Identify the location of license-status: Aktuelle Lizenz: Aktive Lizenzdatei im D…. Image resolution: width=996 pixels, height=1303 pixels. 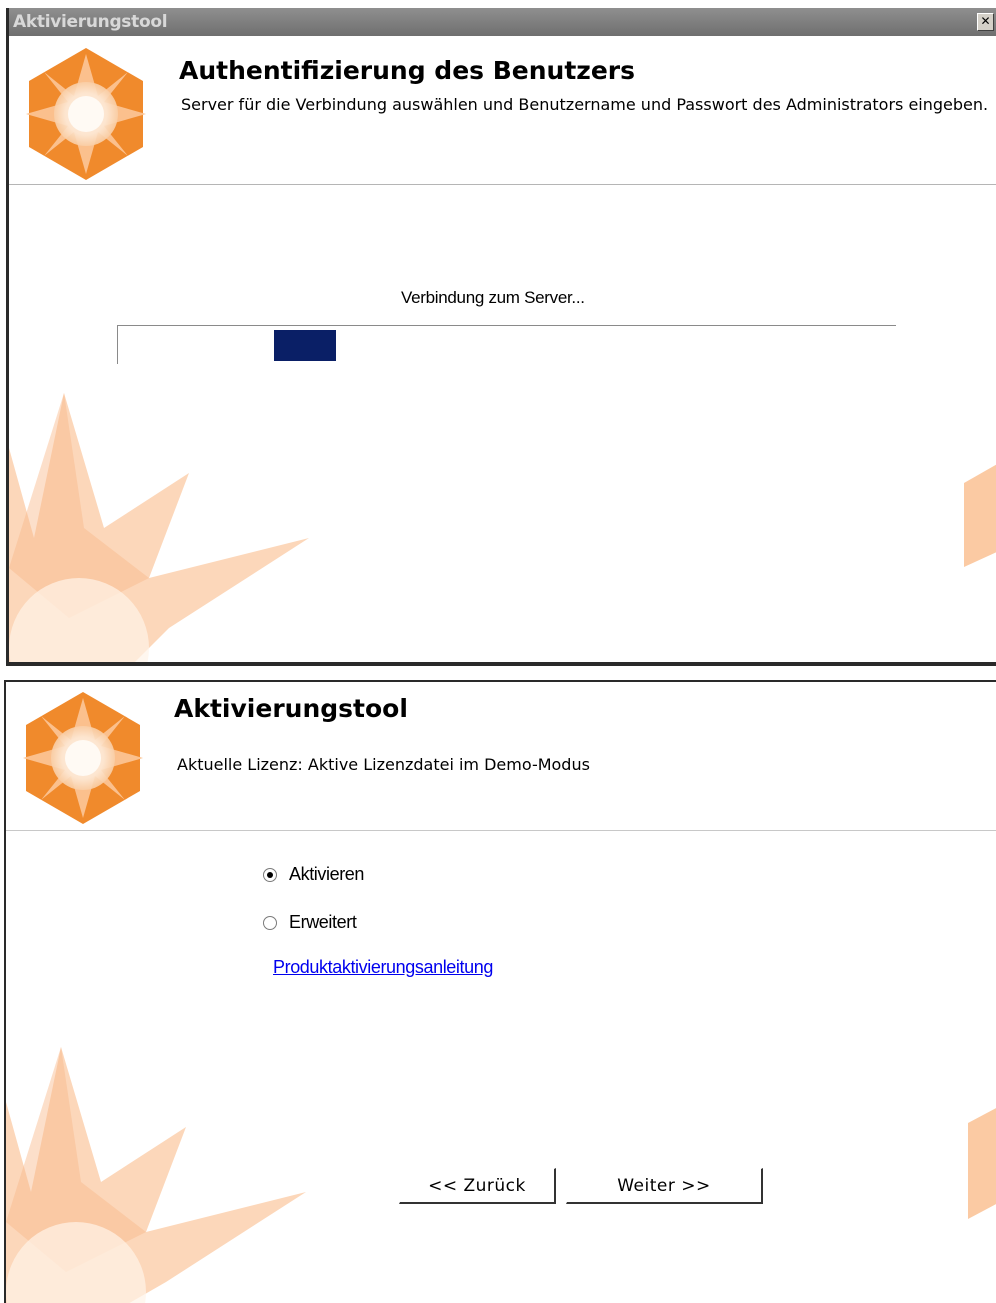
(383, 764).